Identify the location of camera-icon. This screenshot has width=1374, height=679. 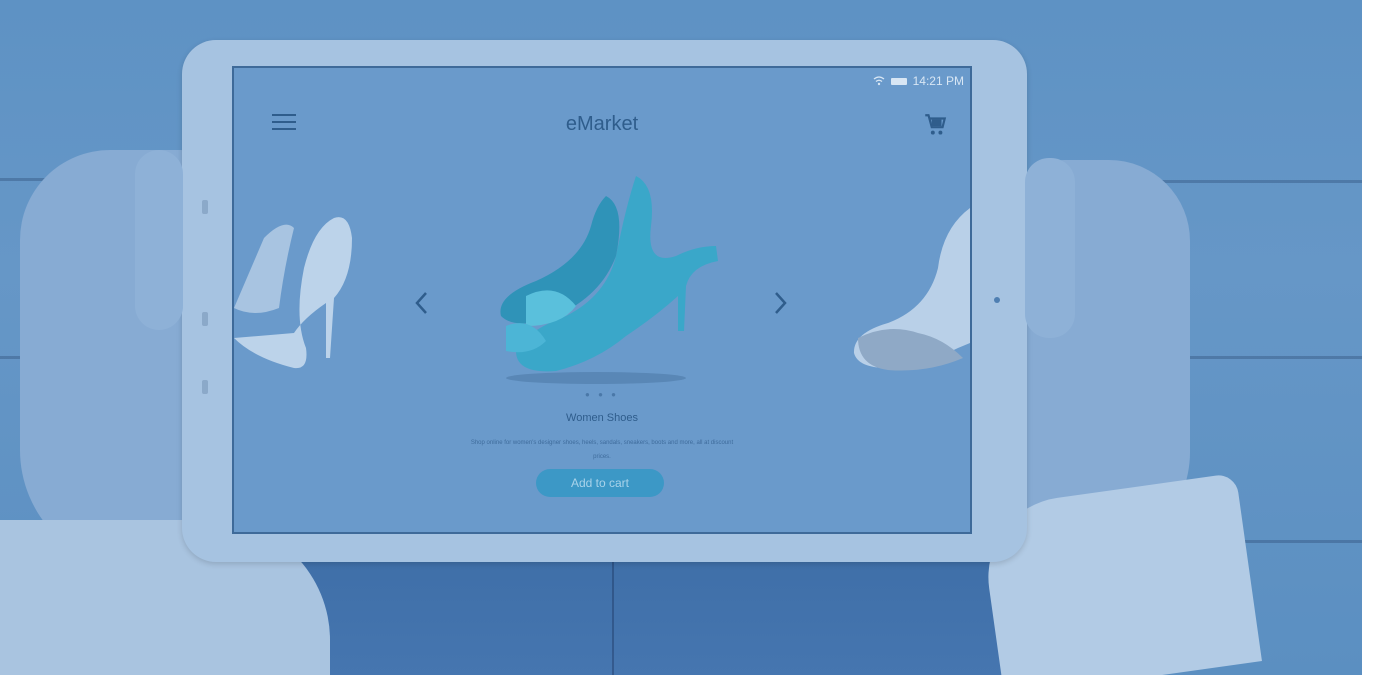
(997, 300).